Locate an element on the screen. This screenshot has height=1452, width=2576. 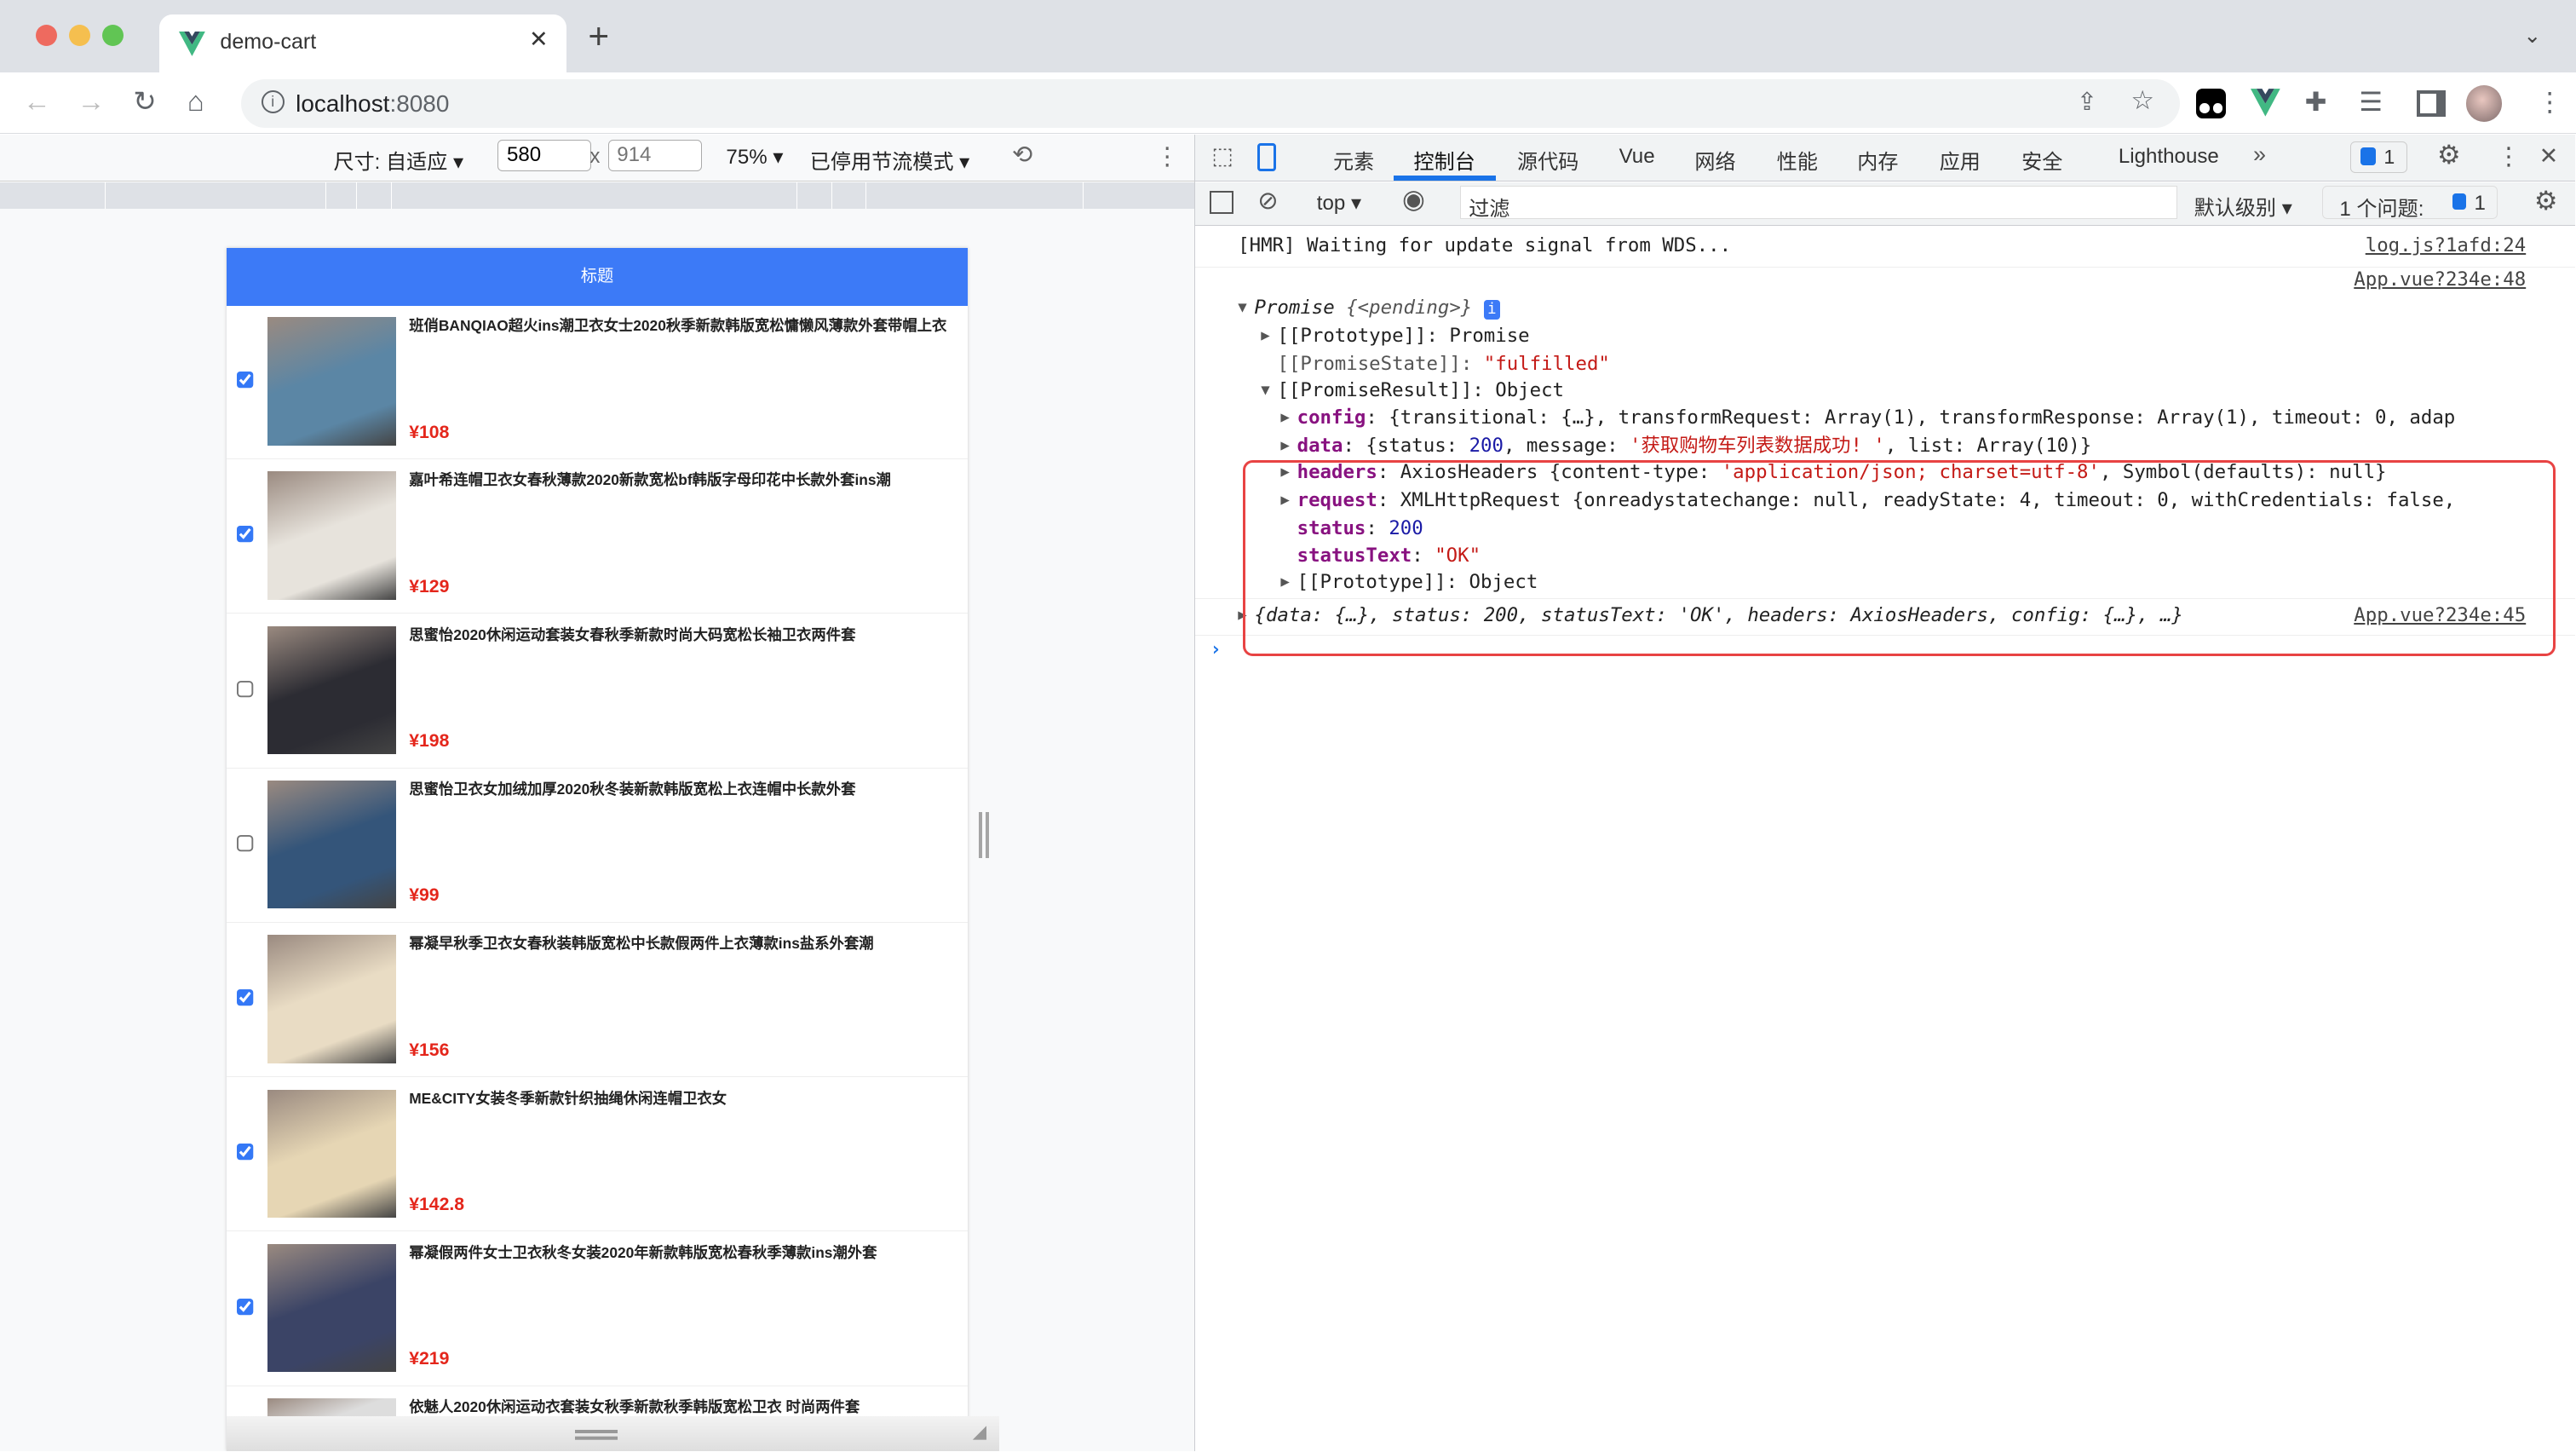
cart-item: 幂凝早秋季卫衣女春秋装韩版宽松中长款假两件上衣薄款ins盐系外套潮 ¥156 is located at coordinates (598, 1001).